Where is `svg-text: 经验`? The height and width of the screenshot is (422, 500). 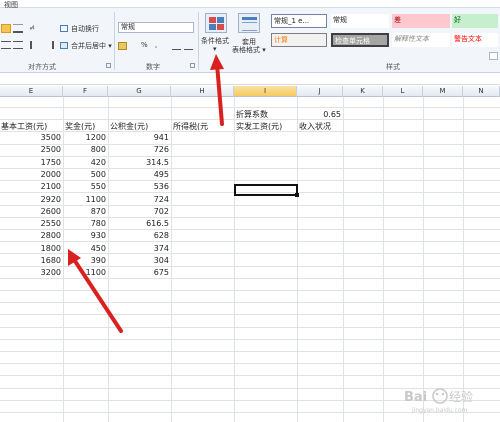 svg-text: 经验 is located at coordinates (461, 396).